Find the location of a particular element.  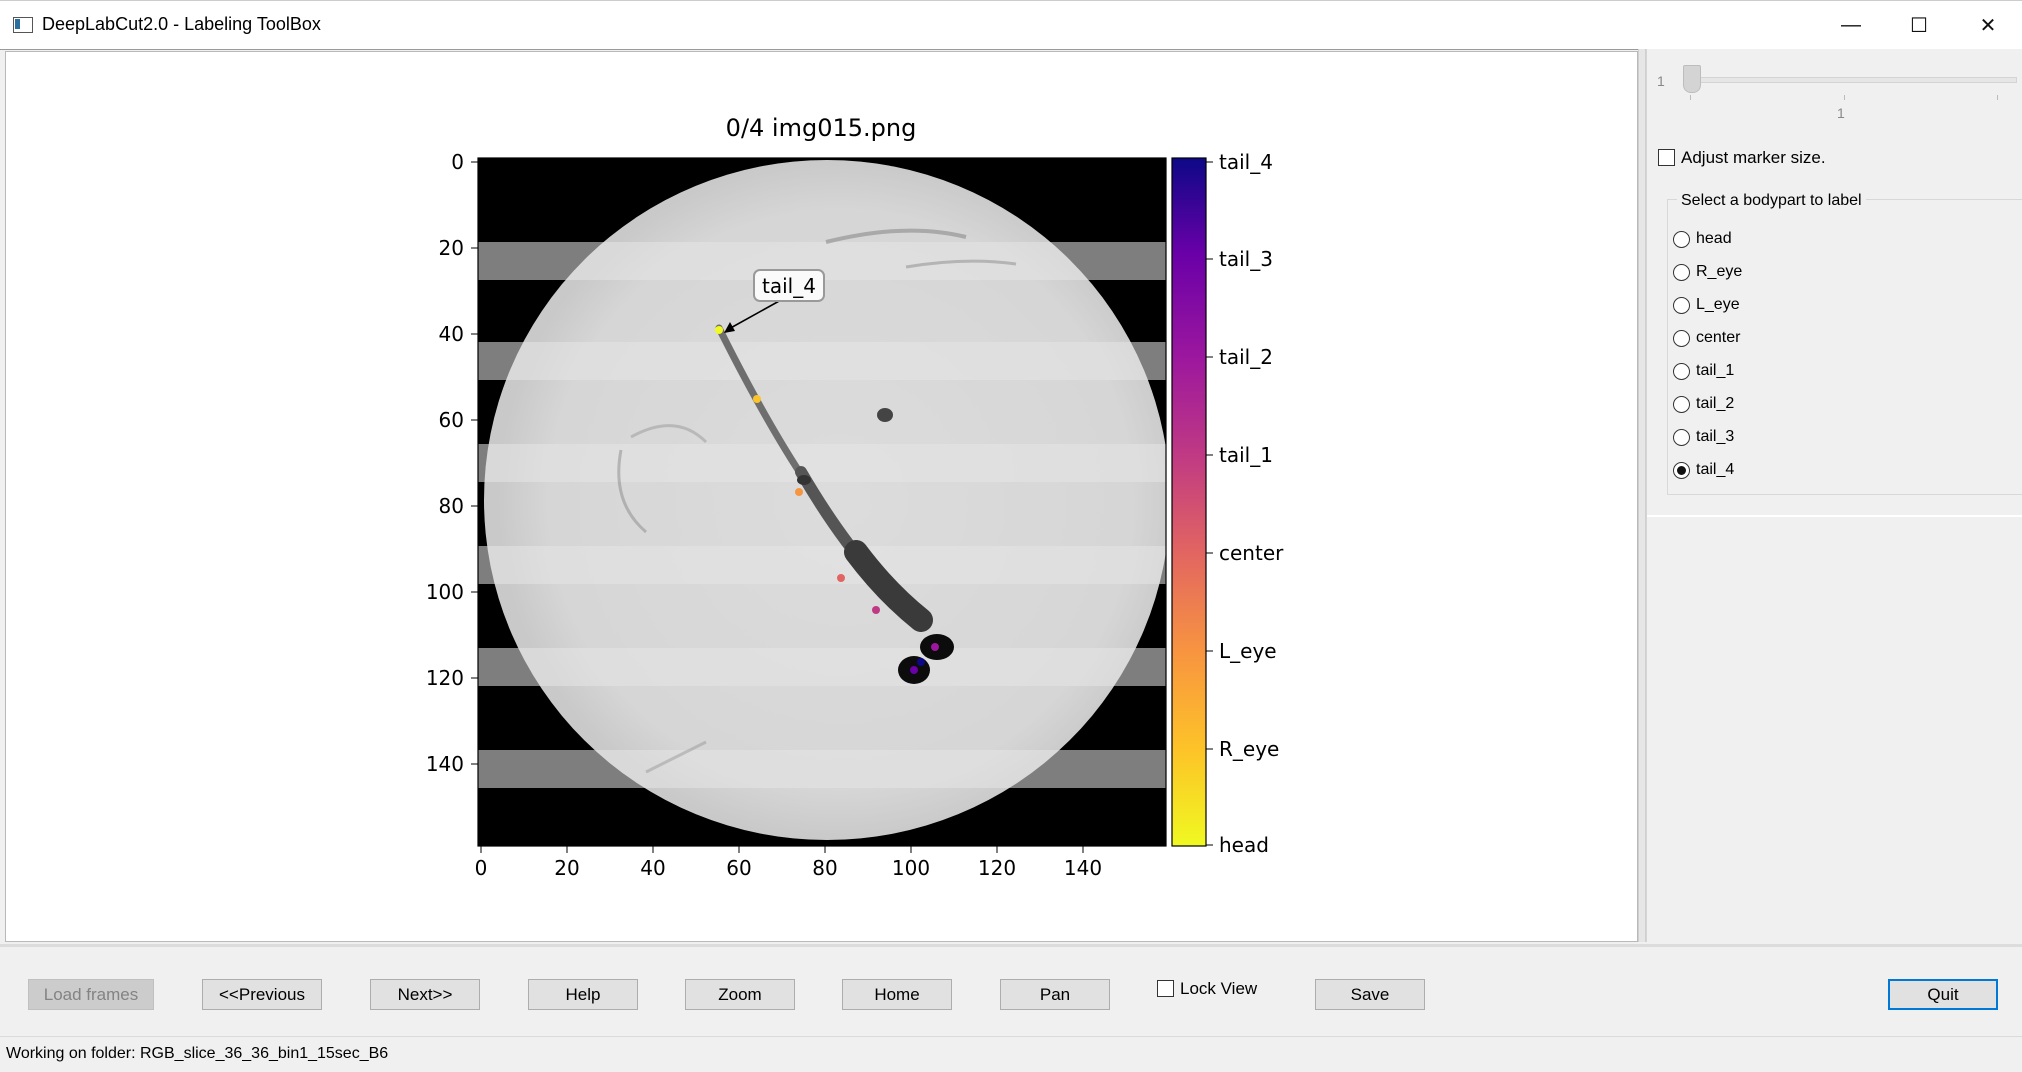

slider-thumb is located at coordinates (1692, 79).